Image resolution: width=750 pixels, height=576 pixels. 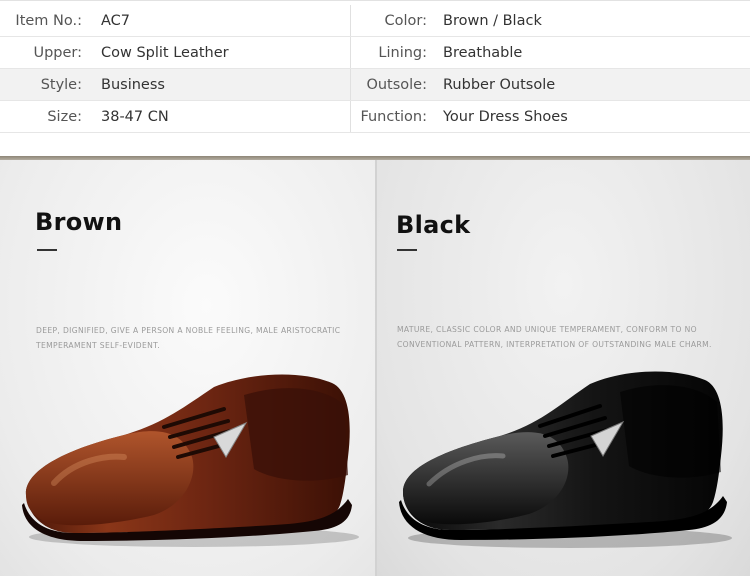 I want to click on product-title: Brown, so click(x=79, y=222).